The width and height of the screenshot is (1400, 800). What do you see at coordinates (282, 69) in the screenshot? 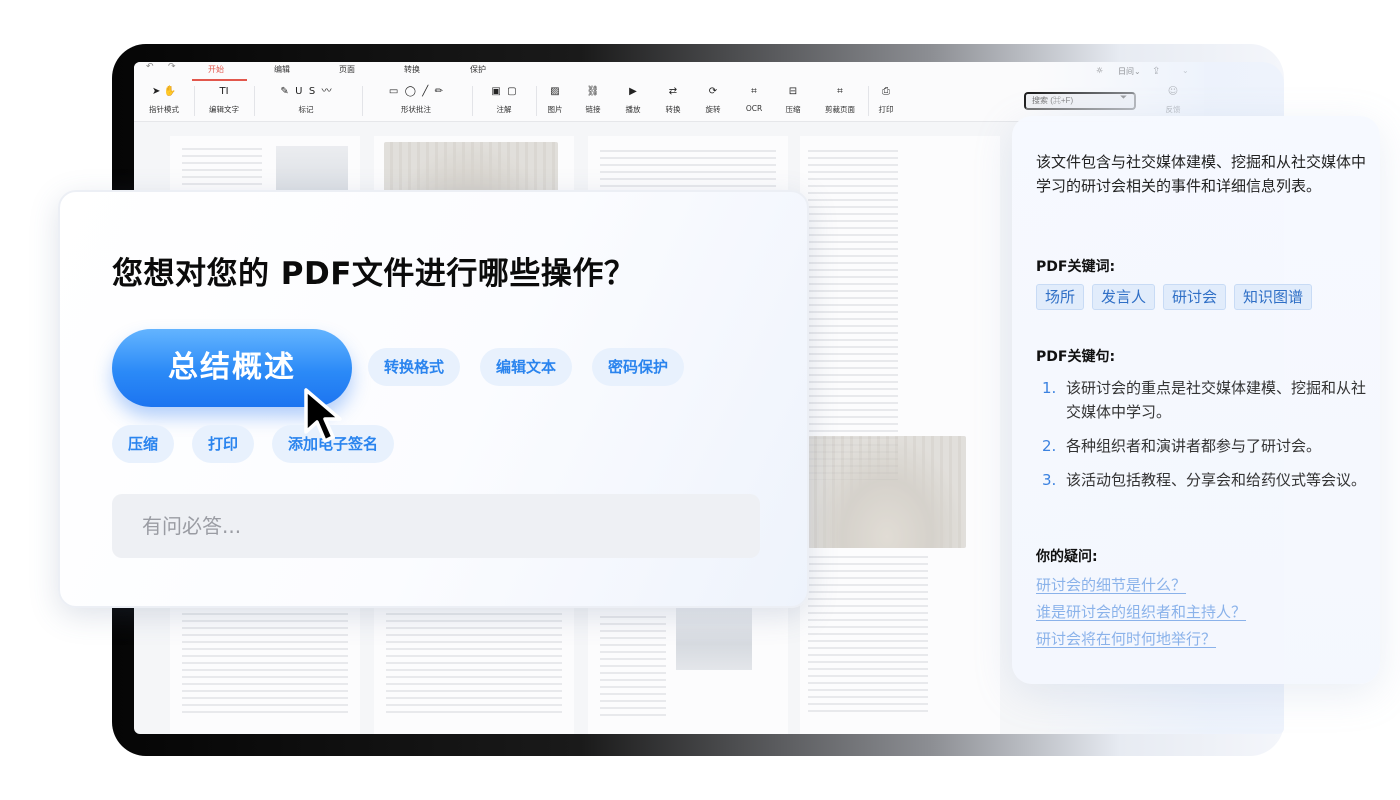
I see `tab-edit: 编辑` at bounding box center [282, 69].